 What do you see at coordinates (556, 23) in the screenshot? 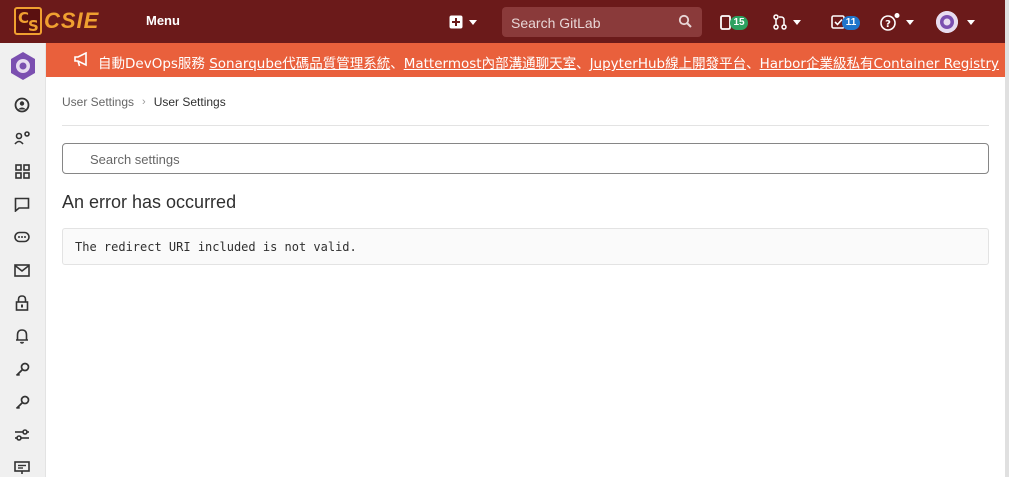
I see `search-placeholder: Search GitLab` at bounding box center [556, 23].